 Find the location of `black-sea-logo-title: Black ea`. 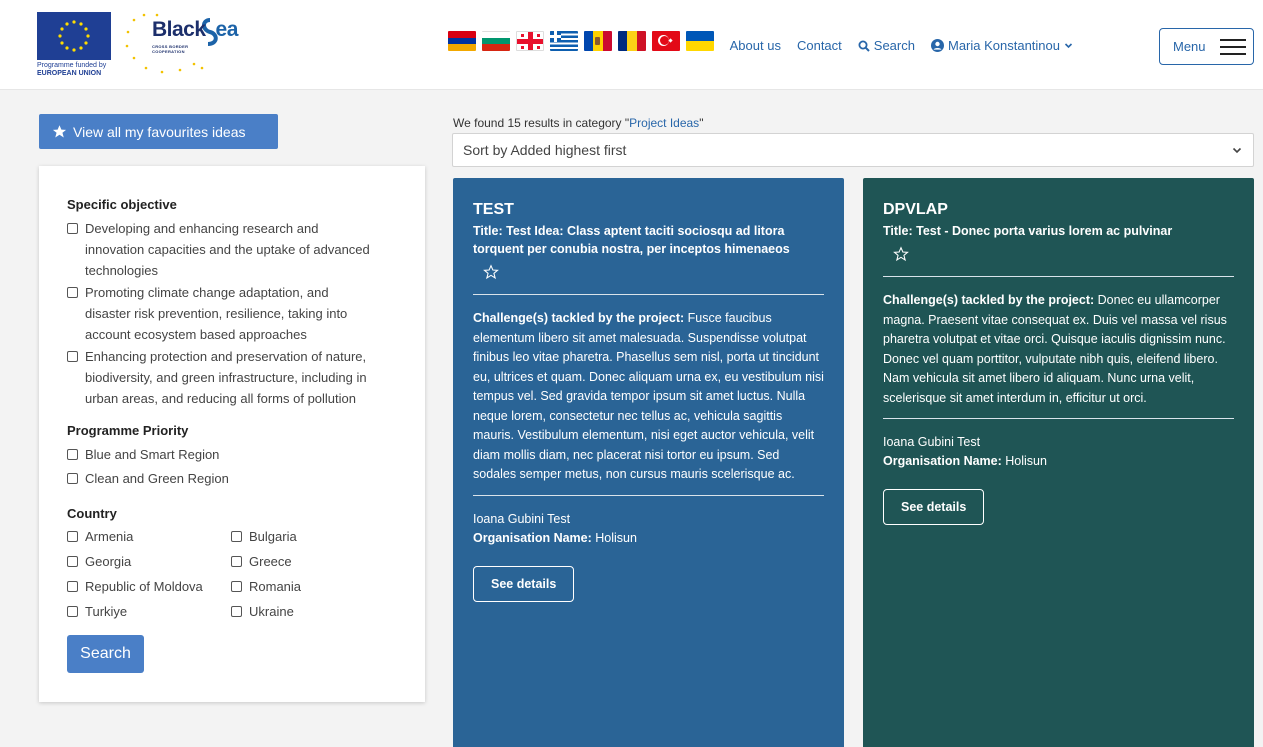

black-sea-logo-title: Black ea is located at coordinates (195, 29).